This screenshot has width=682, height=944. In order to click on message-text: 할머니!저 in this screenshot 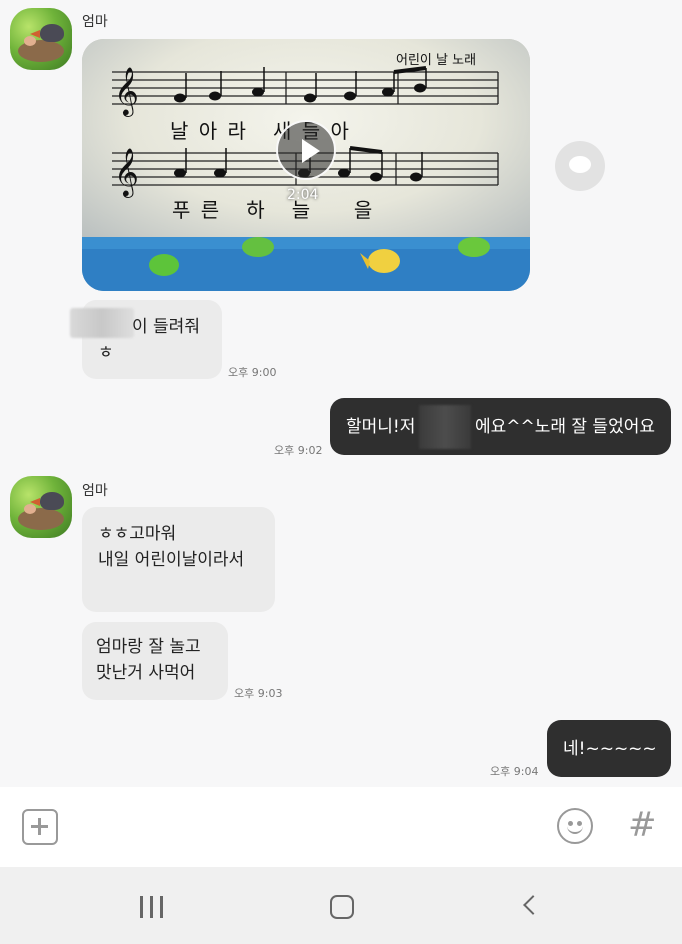, I will do `click(381, 426)`.